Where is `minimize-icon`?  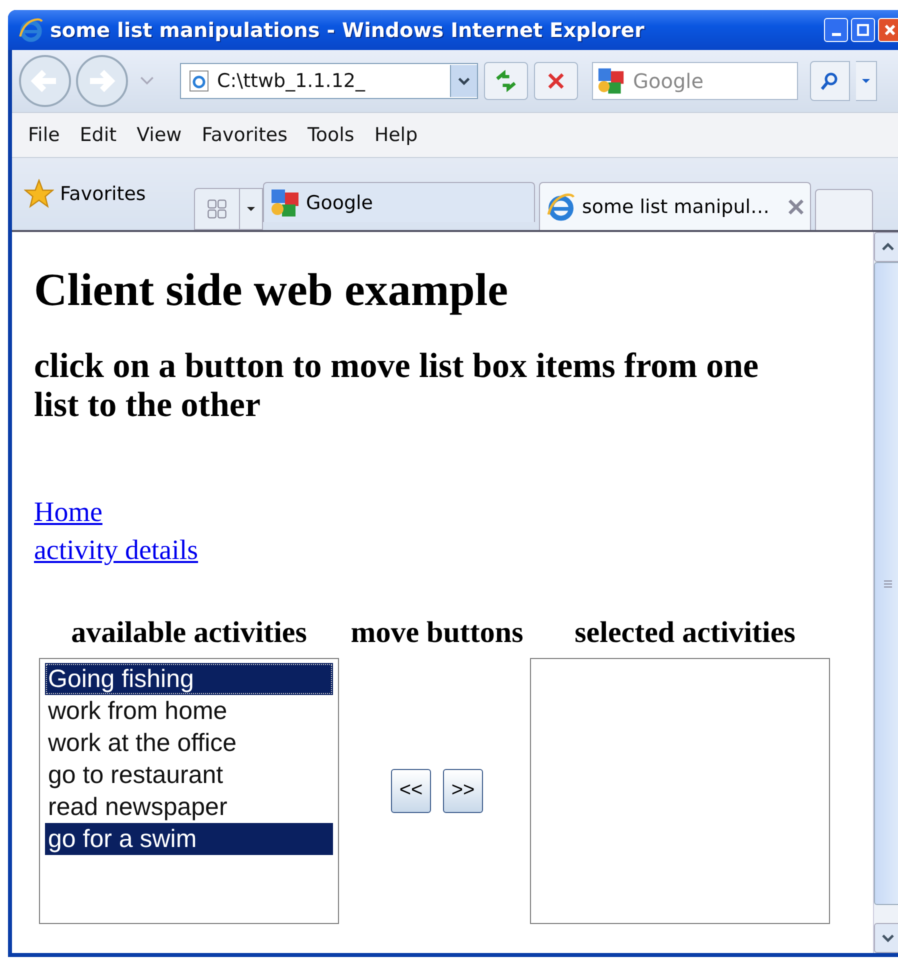 minimize-icon is located at coordinates (836, 34).